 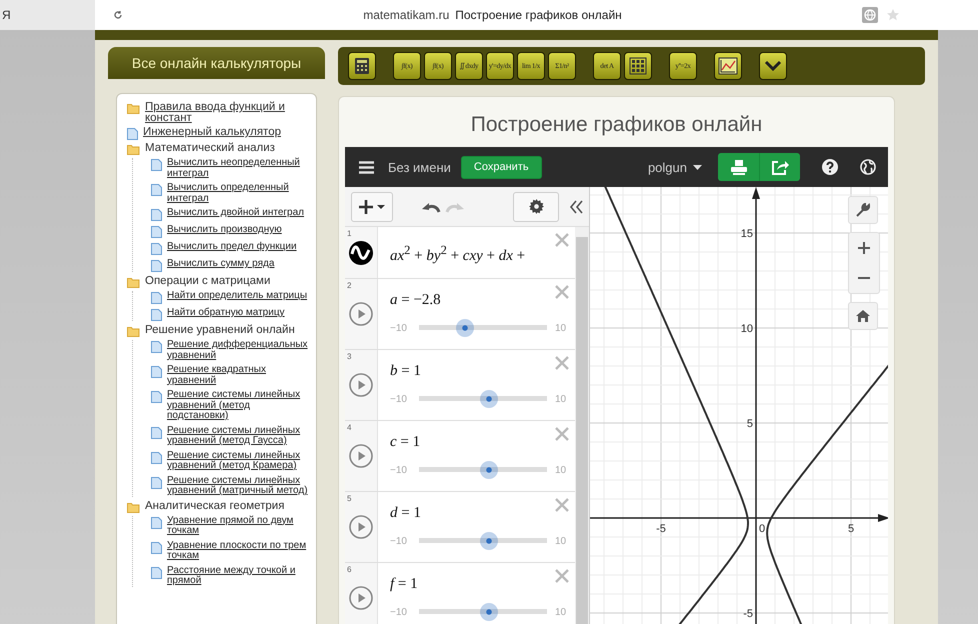 What do you see at coordinates (404, 584) in the screenshot?
I see `math-expression: f = 1` at bounding box center [404, 584].